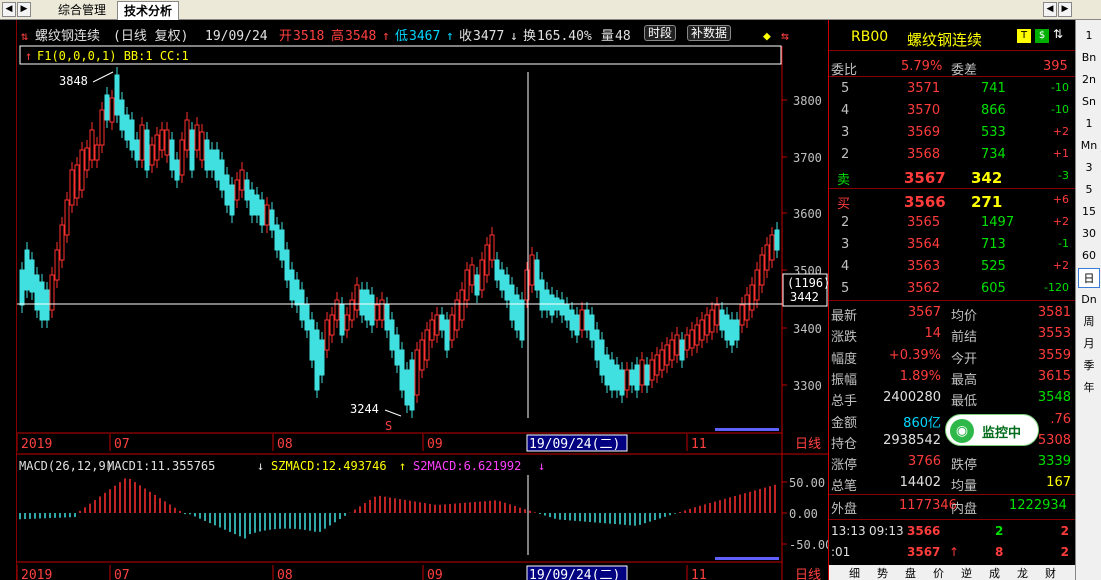 This screenshot has width=1101, height=580. What do you see at coordinates (845, 154) in the screenshot?
I see `level-label: 2` at bounding box center [845, 154].